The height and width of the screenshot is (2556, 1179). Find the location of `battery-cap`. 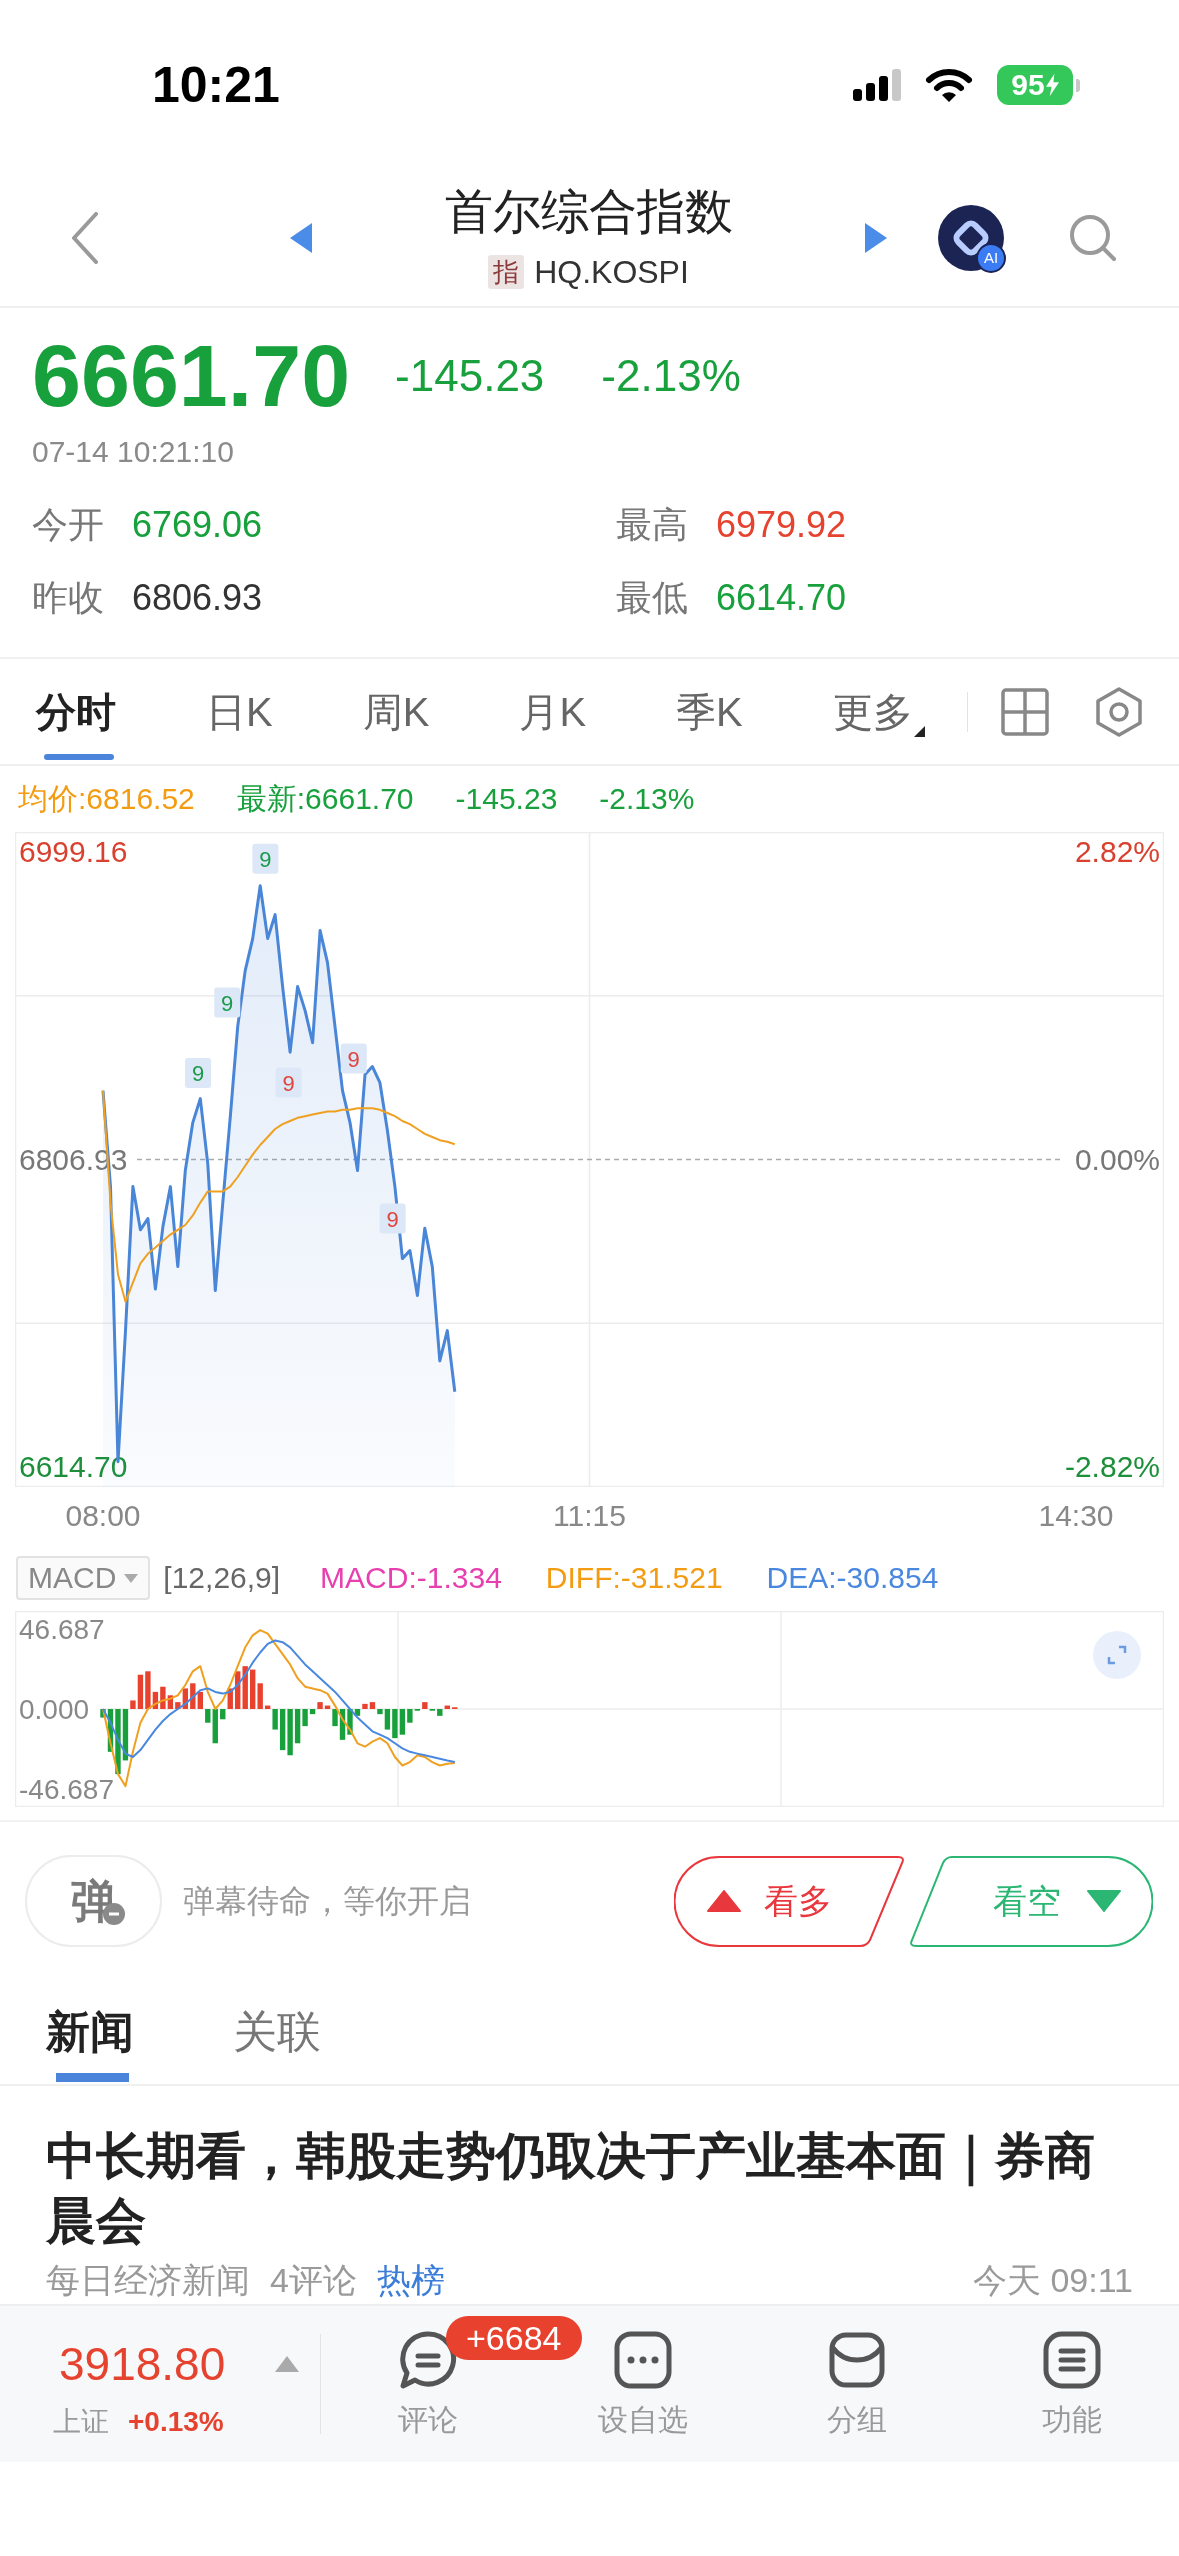

battery-cap is located at coordinates (1078, 85).